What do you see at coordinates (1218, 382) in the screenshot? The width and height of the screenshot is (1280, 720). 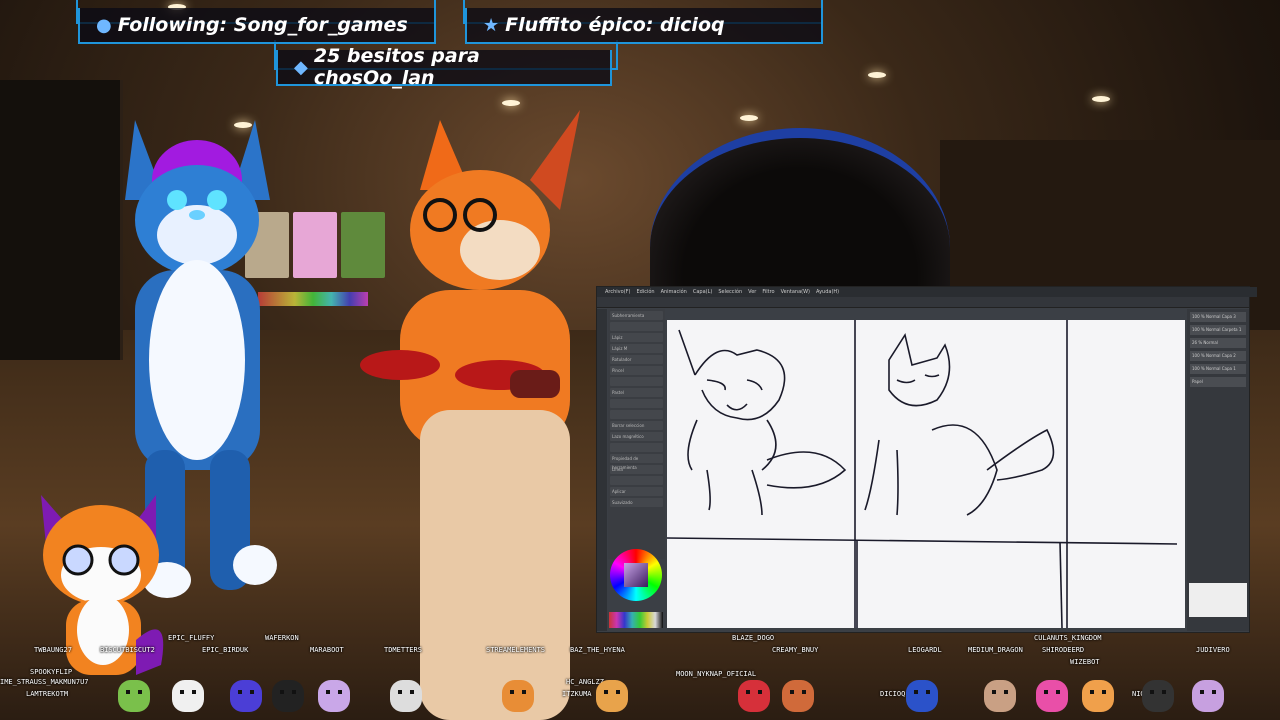 I see `layer-row: Papel` at bounding box center [1218, 382].